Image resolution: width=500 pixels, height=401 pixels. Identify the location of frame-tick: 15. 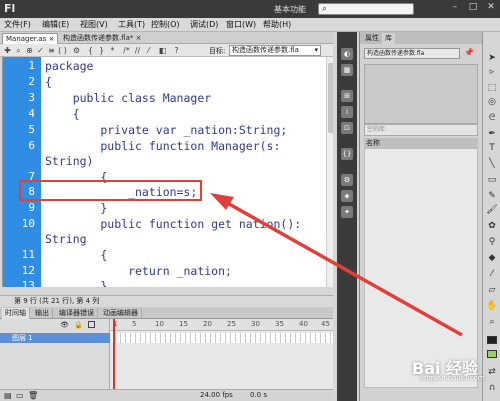
(183, 324).